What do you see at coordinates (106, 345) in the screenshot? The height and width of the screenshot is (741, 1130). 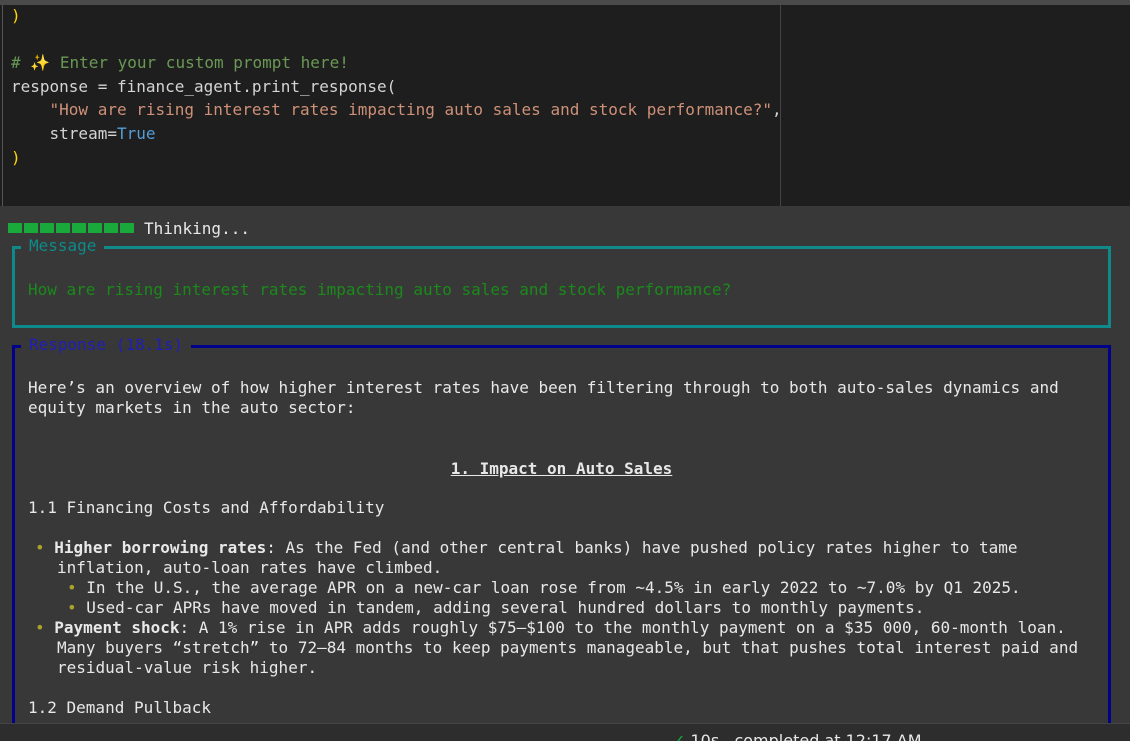 I see `response-panel-title: Response (18.1s)` at bounding box center [106, 345].